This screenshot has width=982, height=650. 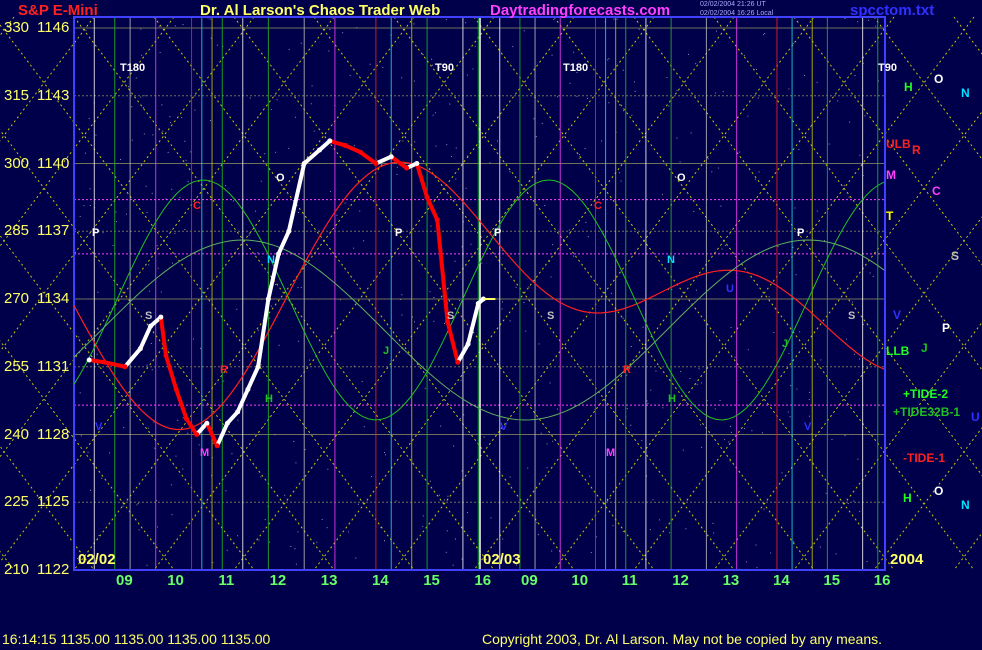 I want to click on legend-item: +TIDE32B-1, so click(x=927, y=412).